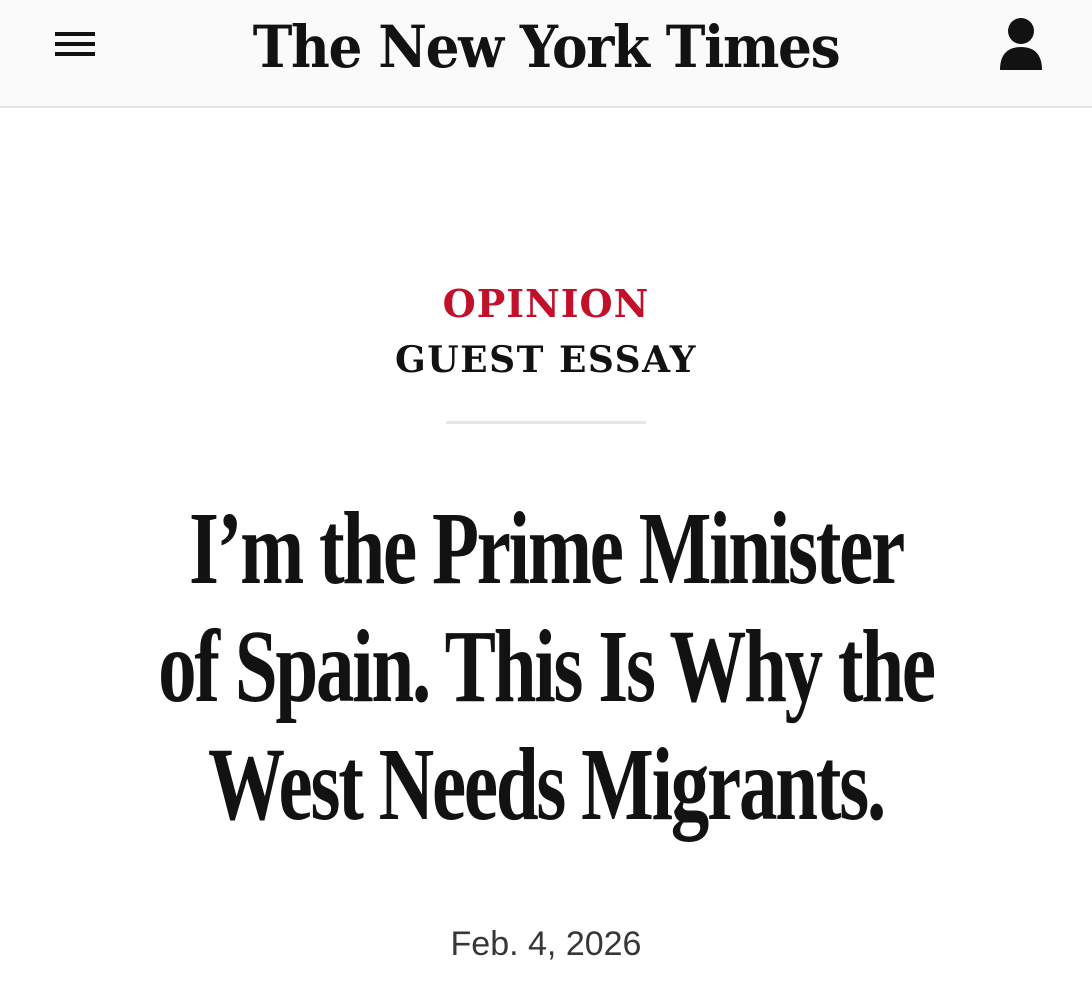 The height and width of the screenshot is (1003, 1092). I want to click on user-account-icon, so click(1021, 44).